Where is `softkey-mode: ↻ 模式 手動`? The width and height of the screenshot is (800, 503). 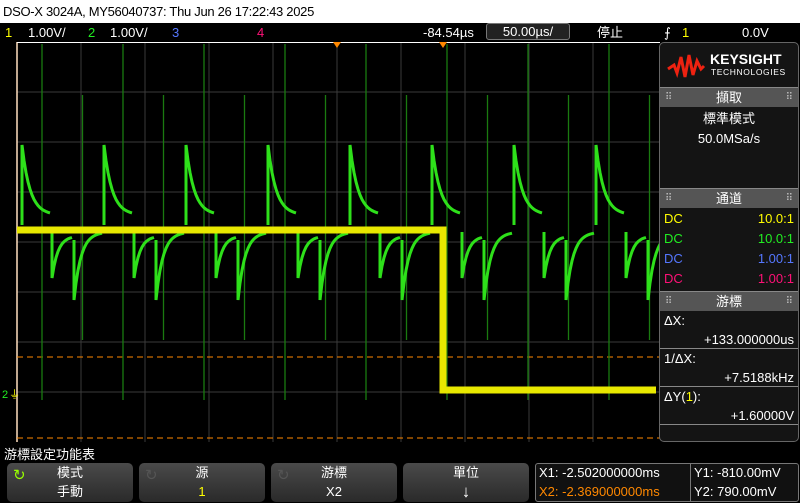
softkey-mode: ↻ 模式 手動 is located at coordinates (70, 482).